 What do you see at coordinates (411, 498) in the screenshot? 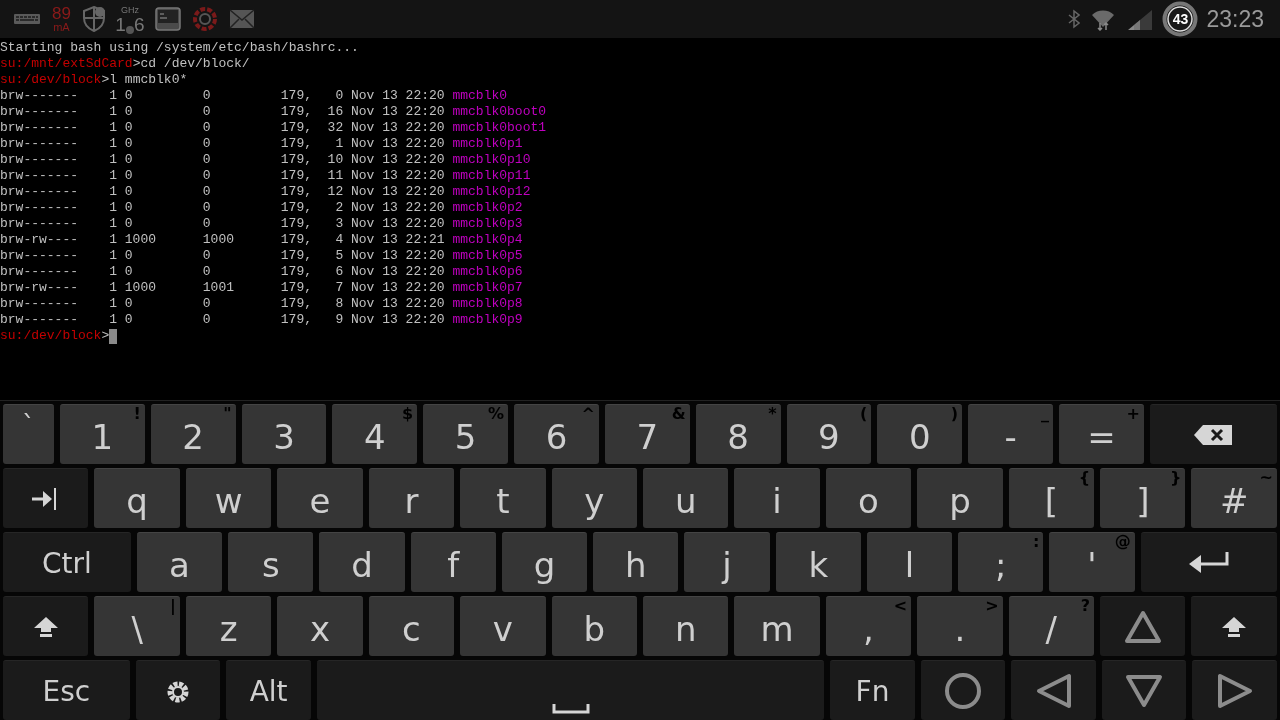
I see `keyboard-key: r` at bounding box center [411, 498].